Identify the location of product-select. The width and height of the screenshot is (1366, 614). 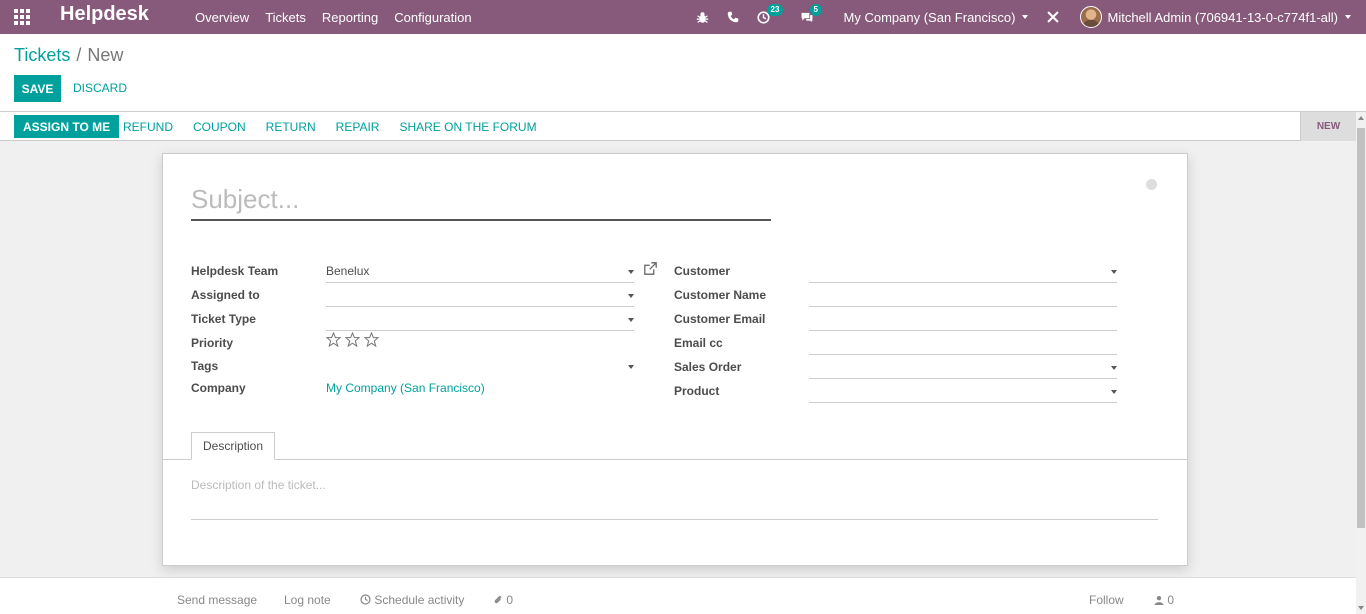
(963, 391).